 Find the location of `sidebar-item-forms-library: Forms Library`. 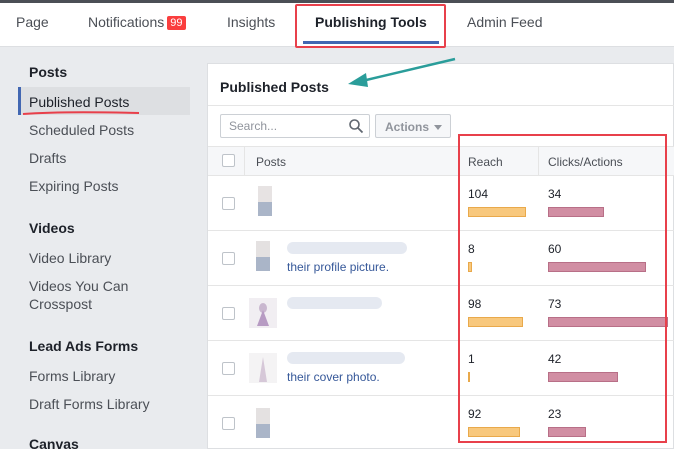

sidebar-item-forms-library: Forms Library is located at coordinates (72, 376).